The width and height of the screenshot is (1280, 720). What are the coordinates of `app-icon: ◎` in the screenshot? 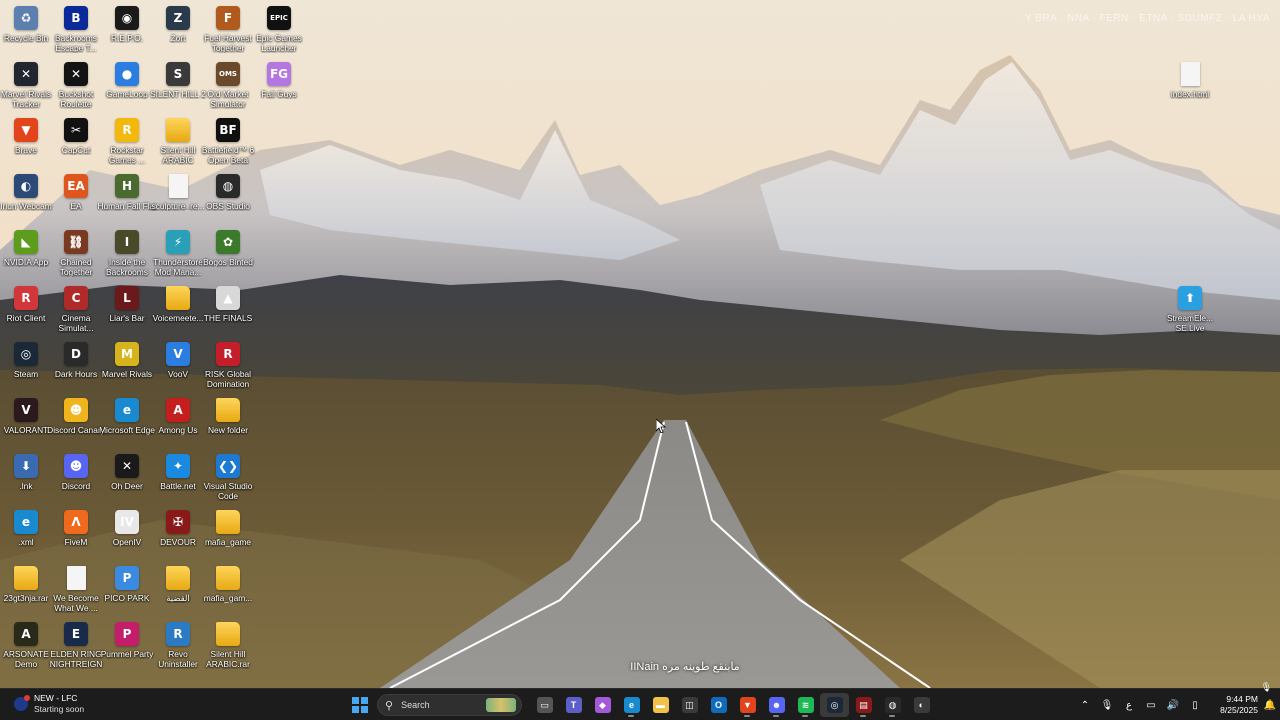 It's located at (26, 354).